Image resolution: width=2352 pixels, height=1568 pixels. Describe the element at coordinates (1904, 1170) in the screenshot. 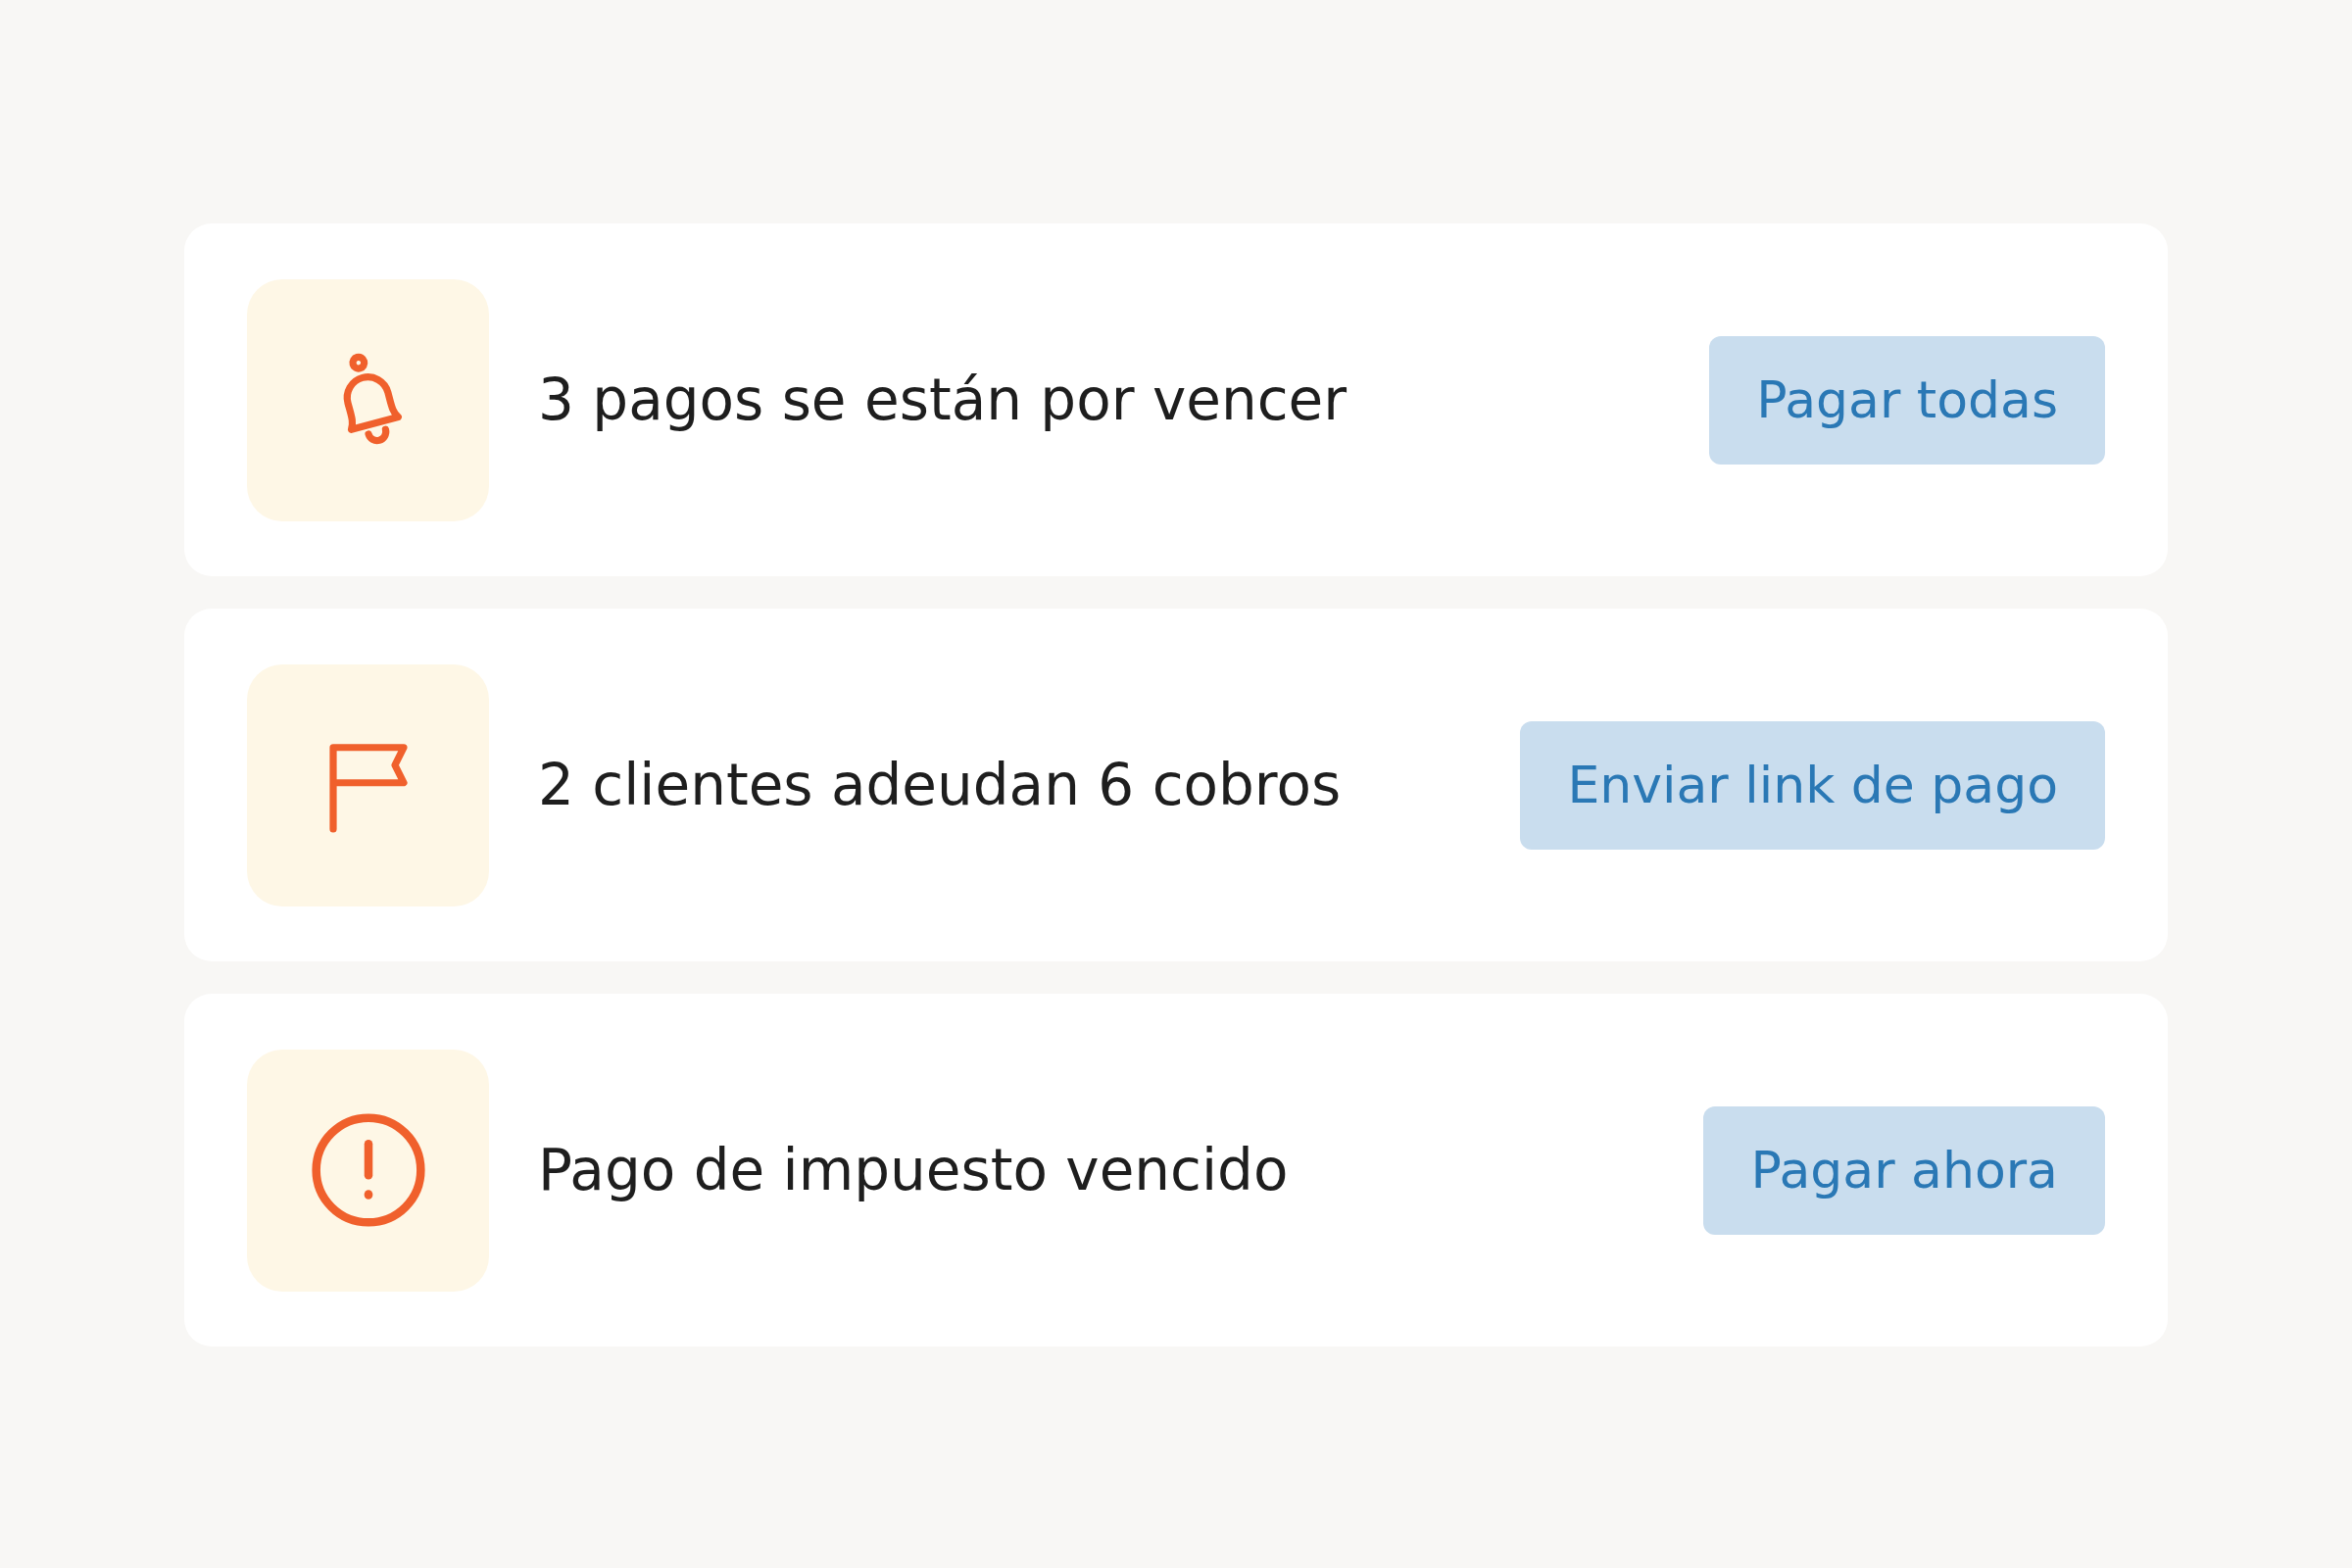

I see `action-button: Pagar ahora` at that location.